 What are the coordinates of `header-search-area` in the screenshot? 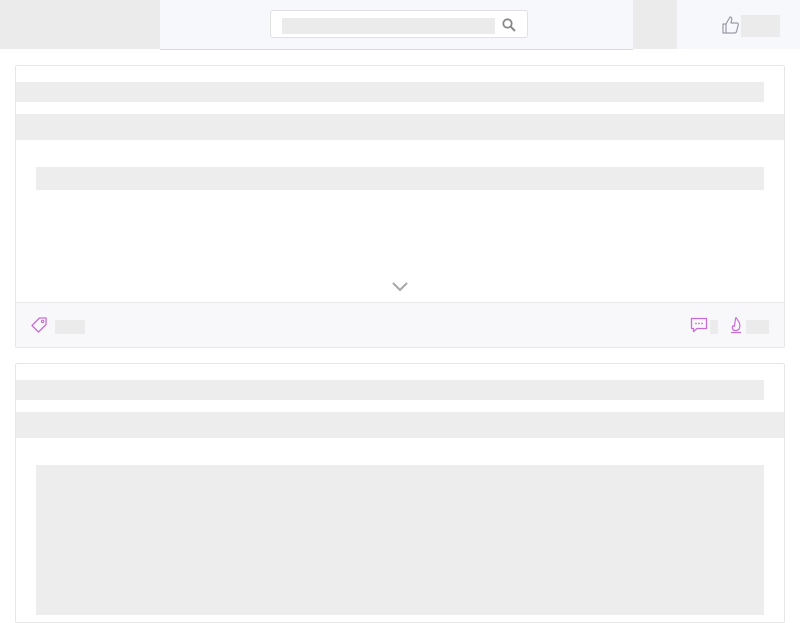 It's located at (396, 25).